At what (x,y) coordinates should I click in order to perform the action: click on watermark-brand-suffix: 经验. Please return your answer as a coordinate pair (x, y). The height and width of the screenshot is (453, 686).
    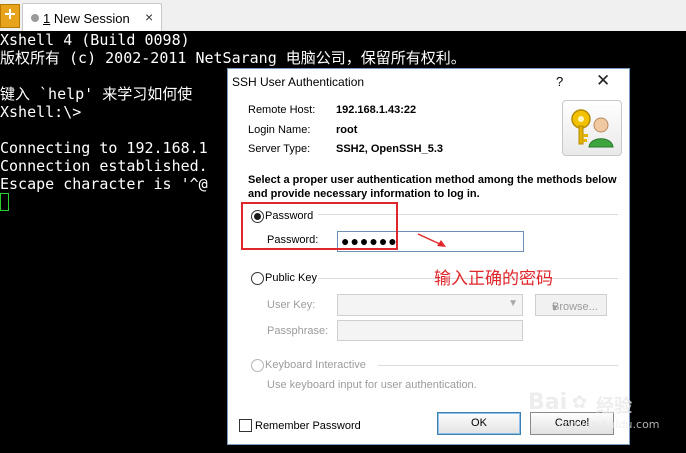
    Looking at the image, I should click on (614, 406).